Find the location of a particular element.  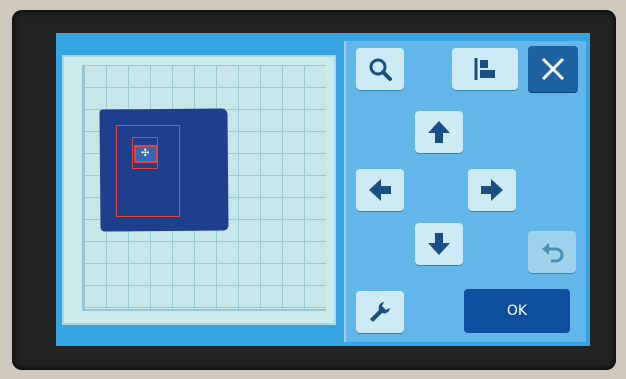

move-left-button is located at coordinates (380, 190).